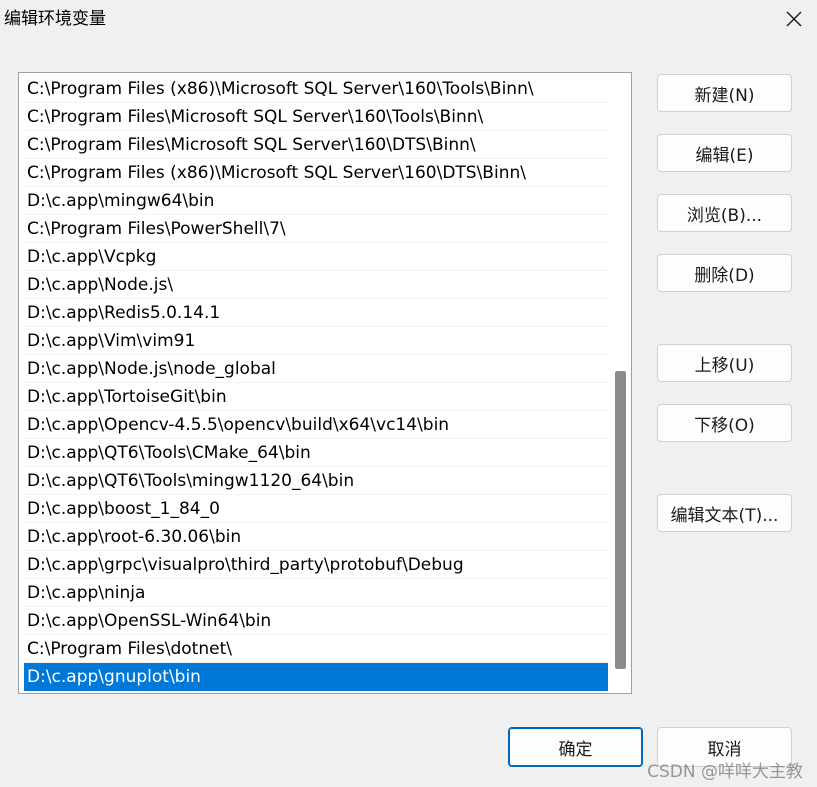 The image size is (817, 787). I want to click on list-item: C:\Program Files\PowerShell\7\, so click(316, 229).